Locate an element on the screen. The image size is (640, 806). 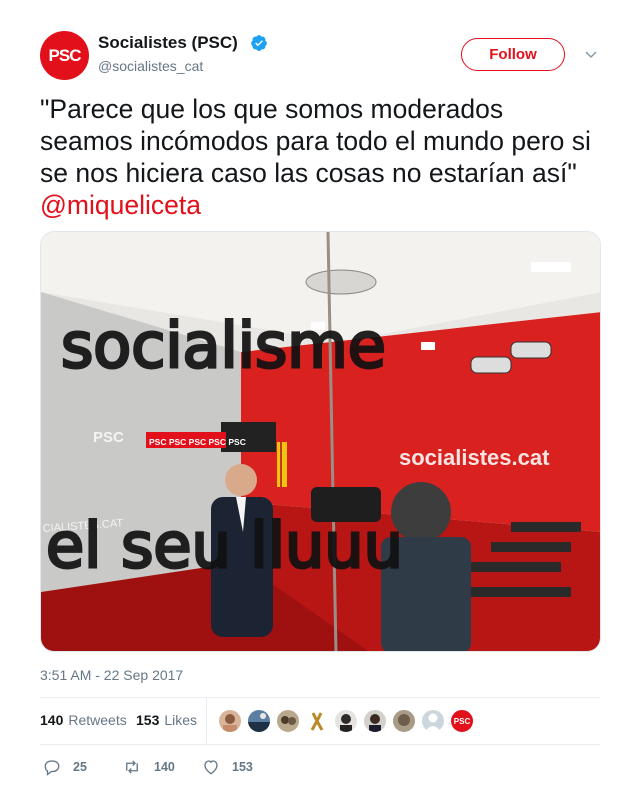
liker-psc-logo: PSC is located at coordinates (462, 721).